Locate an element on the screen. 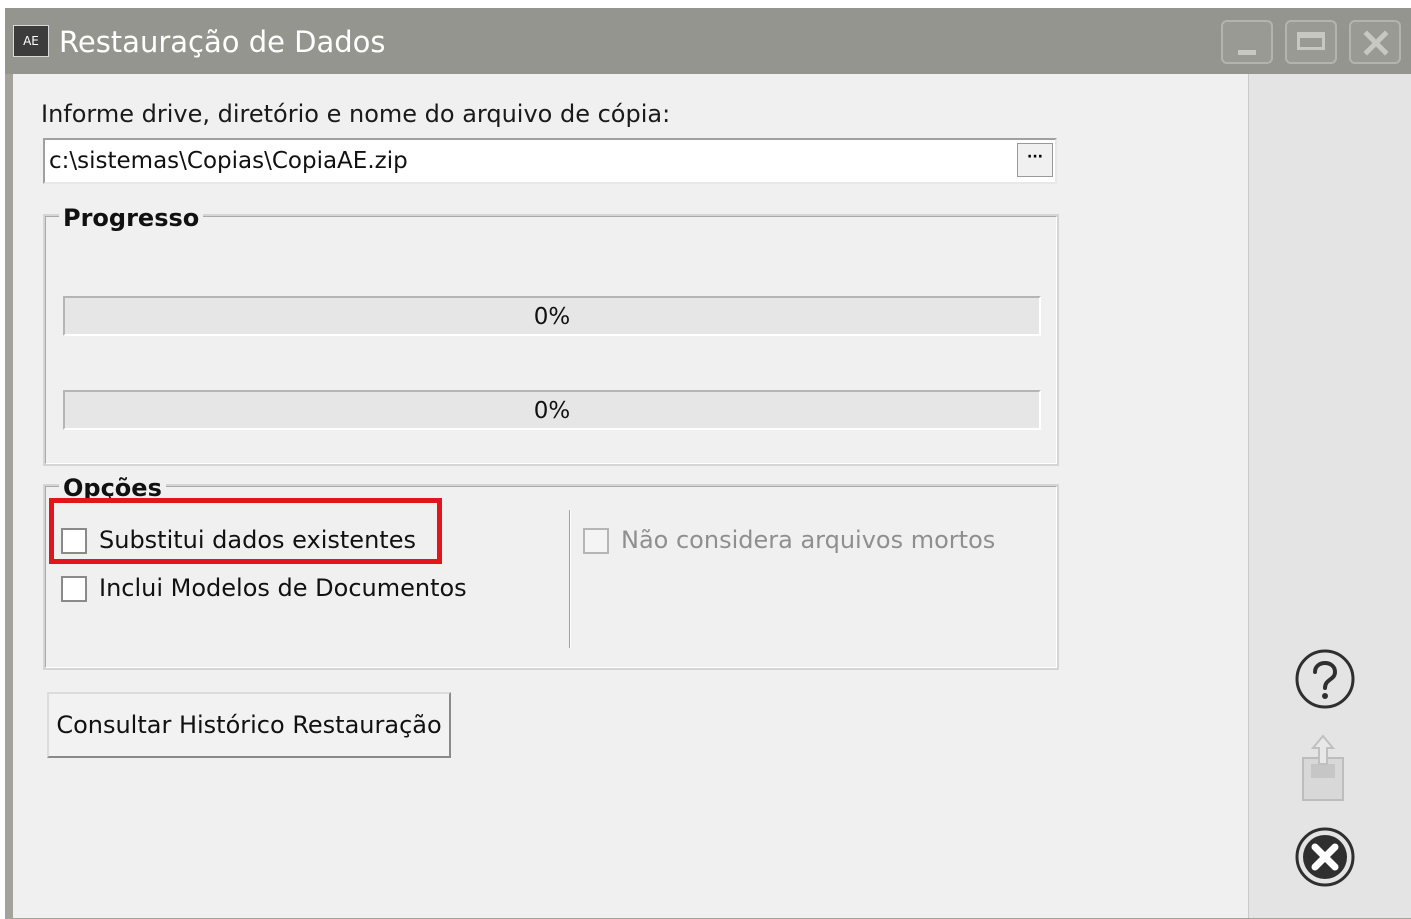  help-icon is located at coordinates (1325, 679).